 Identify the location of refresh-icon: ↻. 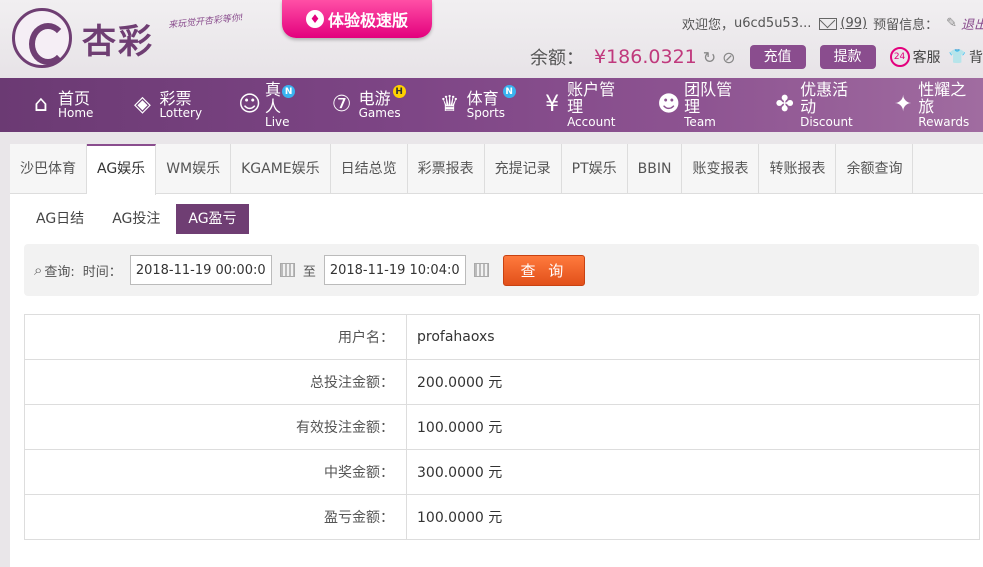
(709, 57).